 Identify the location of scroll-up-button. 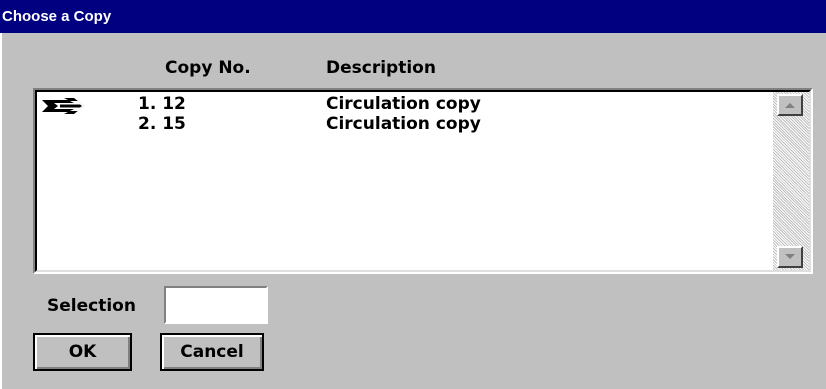
(790, 105).